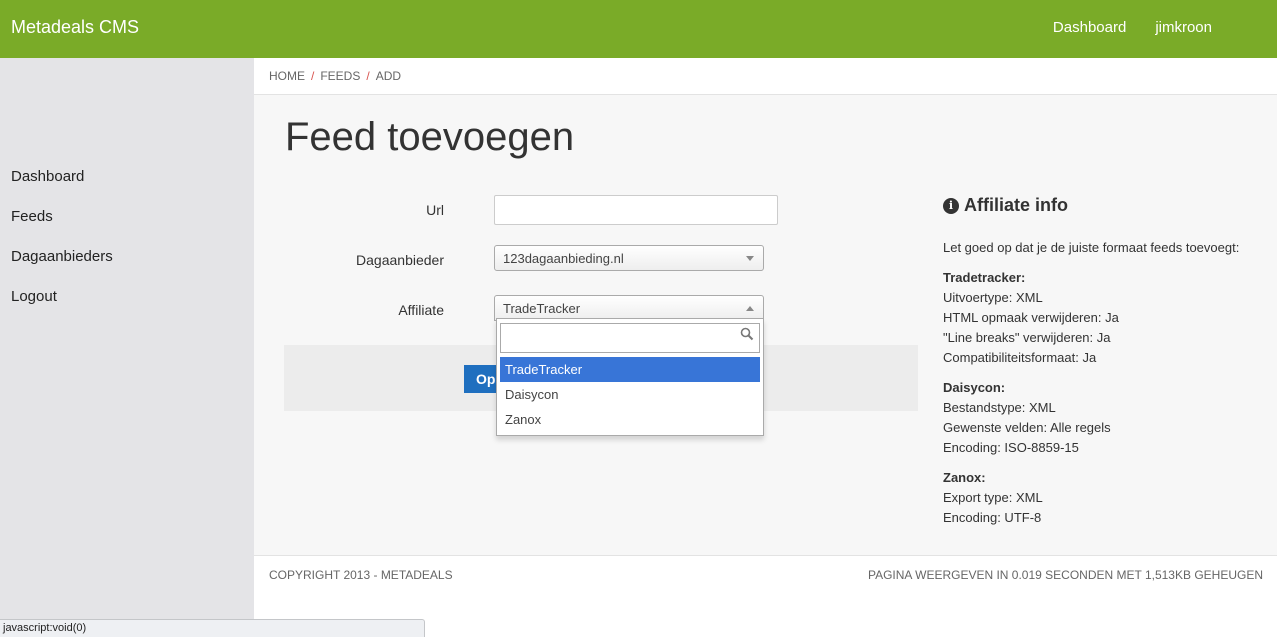 The image size is (1277, 637). Describe the element at coordinates (750, 258) in the screenshot. I see `chevron-down-icon` at that location.